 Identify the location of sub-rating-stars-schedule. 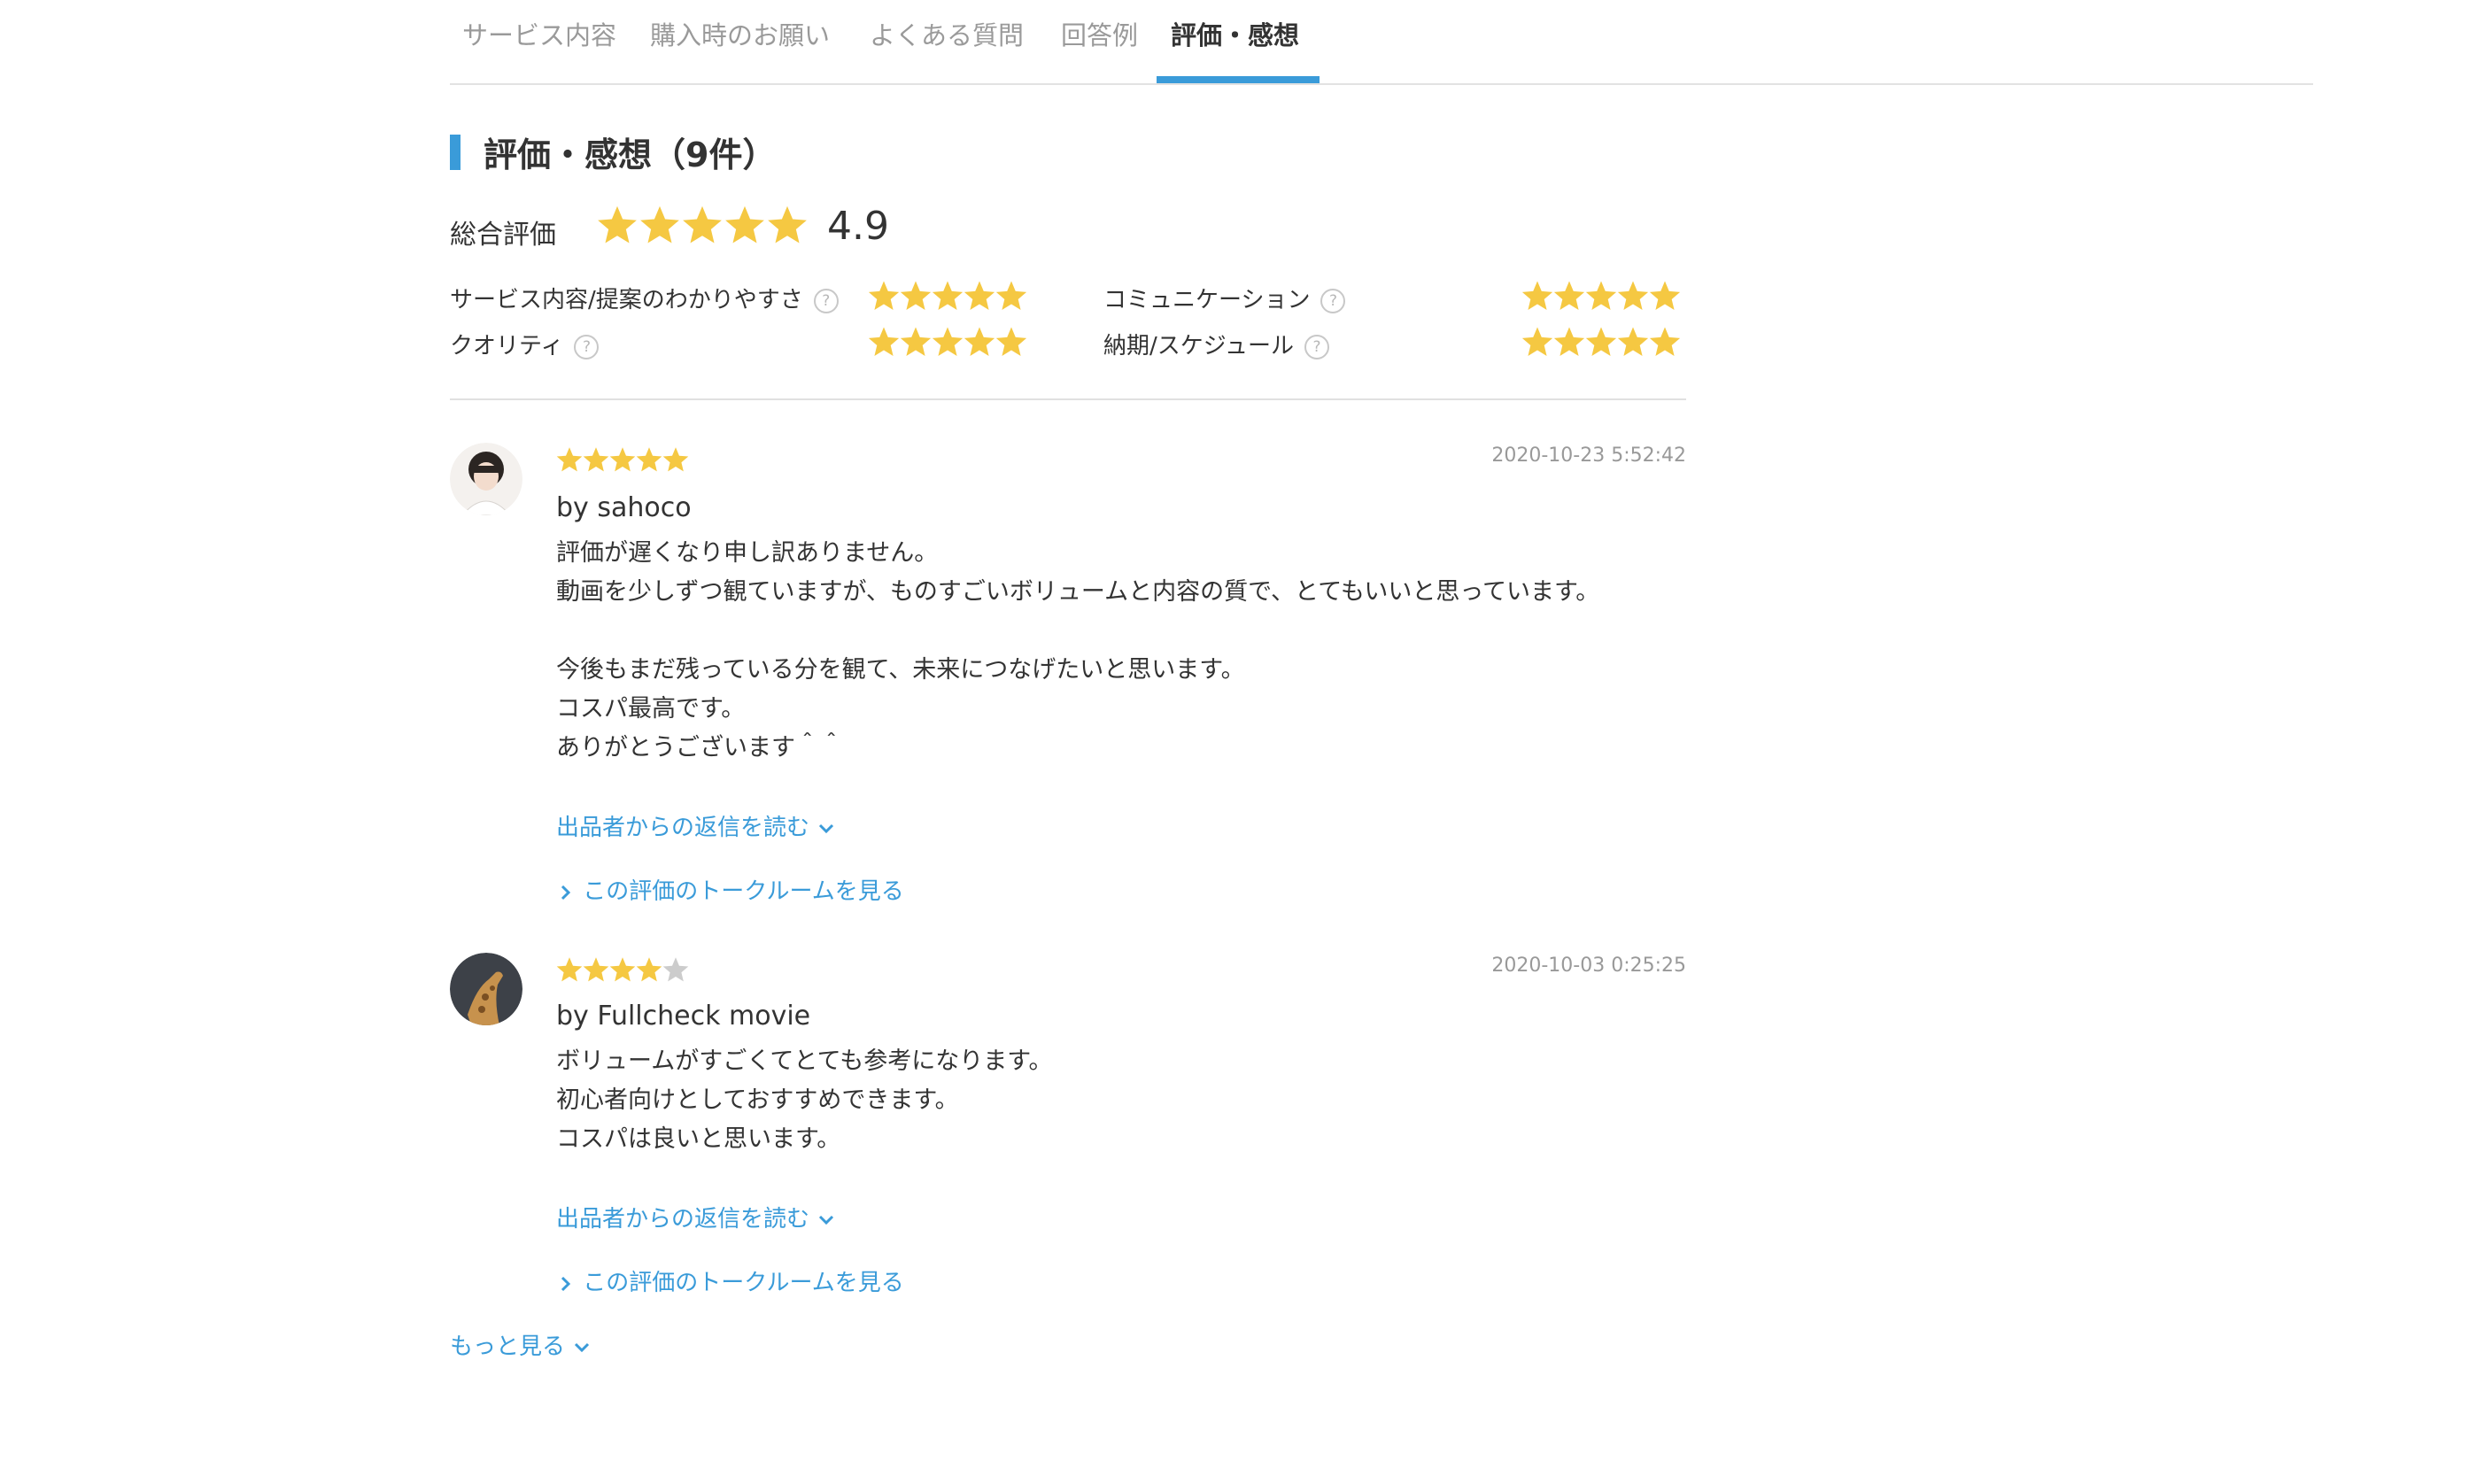
(1601, 341).